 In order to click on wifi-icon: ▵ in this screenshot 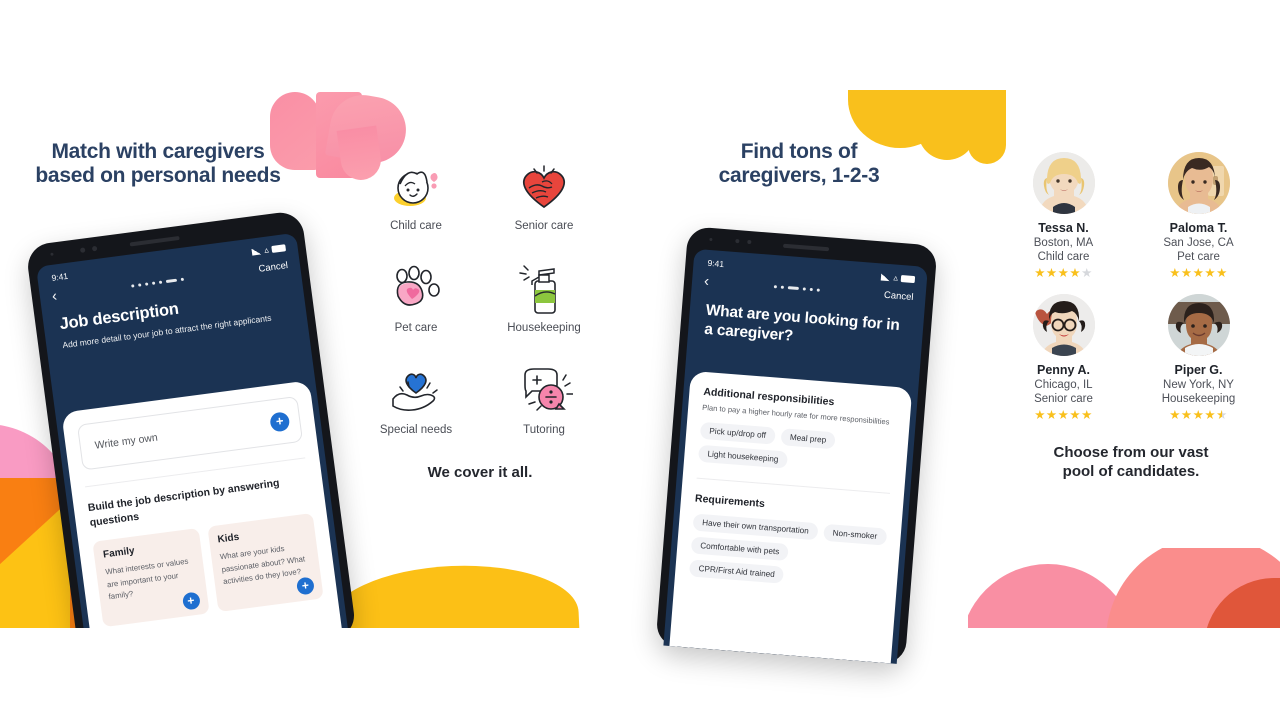, I will do `click(896, 277)`.